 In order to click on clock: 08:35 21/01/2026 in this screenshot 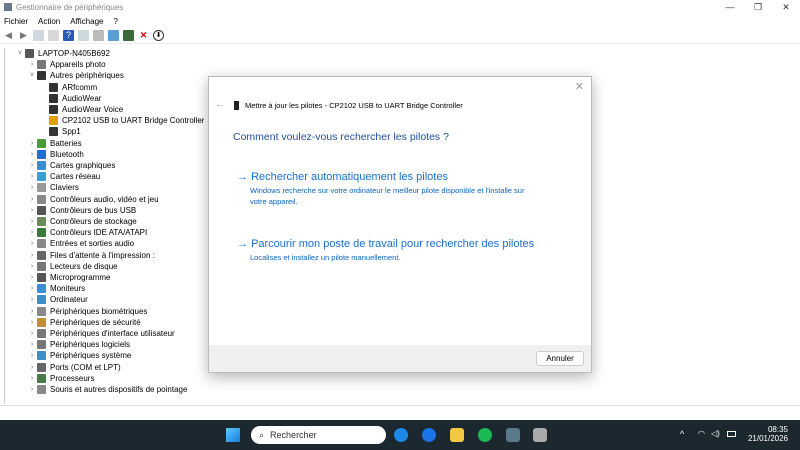, I will do `click(768, 434)`.